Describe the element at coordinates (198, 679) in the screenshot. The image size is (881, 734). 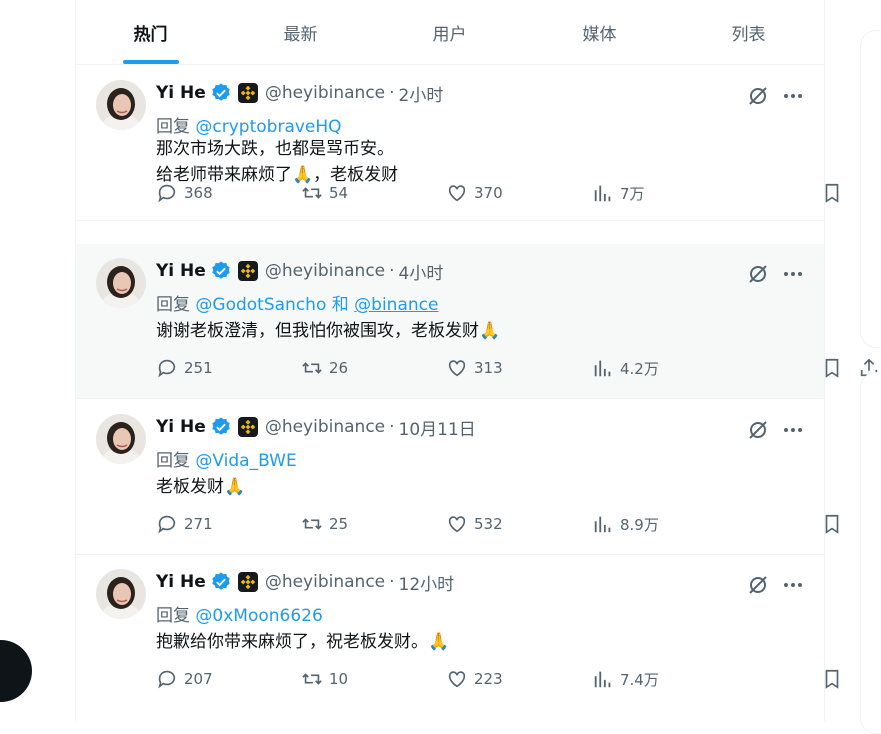
I see `reply-count: 207` at that location.